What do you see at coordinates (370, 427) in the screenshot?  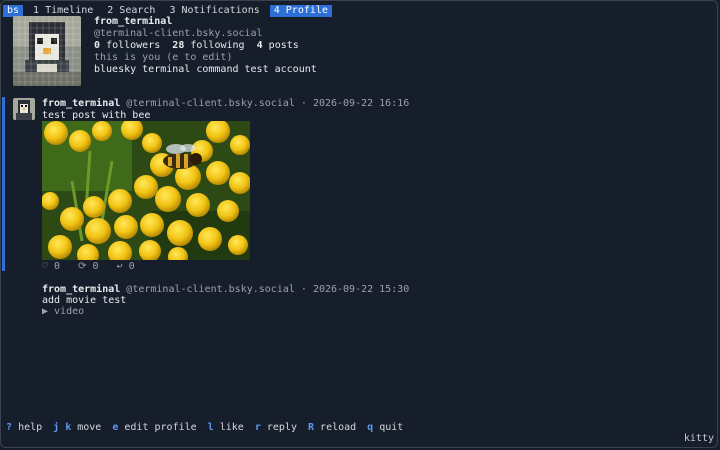 I see `key-quit: q` at bounding box center [370, 427].